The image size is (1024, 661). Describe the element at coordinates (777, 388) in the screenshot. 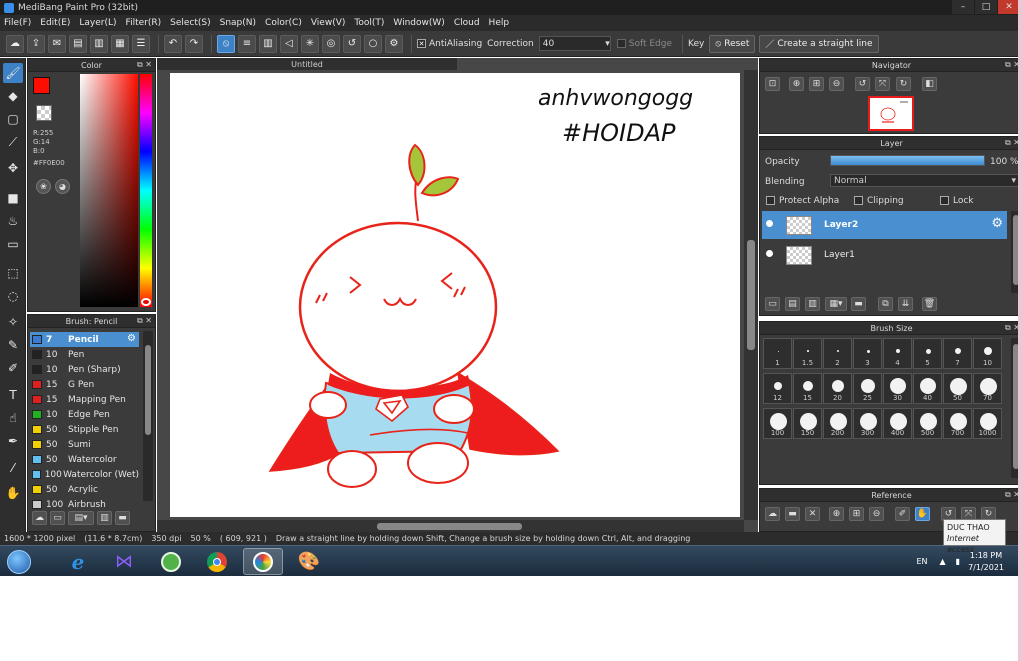

I see `brush-size-preset: 12` at that location.